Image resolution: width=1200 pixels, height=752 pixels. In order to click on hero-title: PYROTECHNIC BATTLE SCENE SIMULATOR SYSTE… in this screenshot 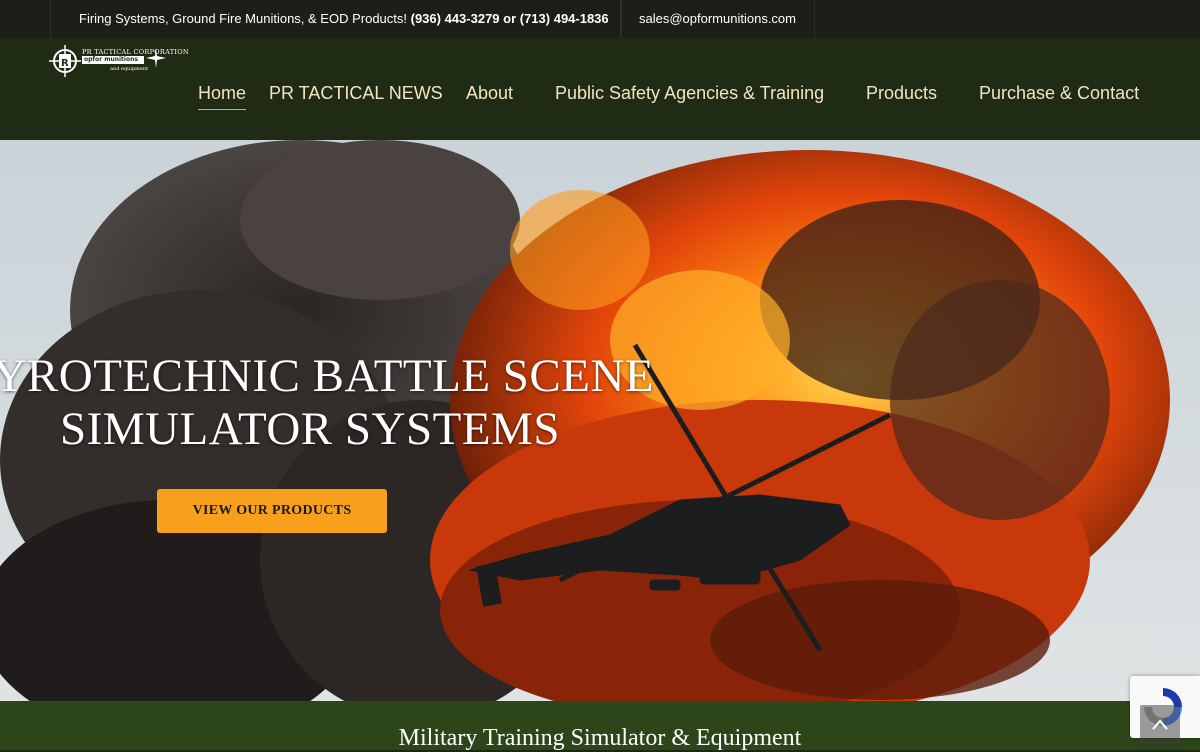, I will do `click(330, 403)`.